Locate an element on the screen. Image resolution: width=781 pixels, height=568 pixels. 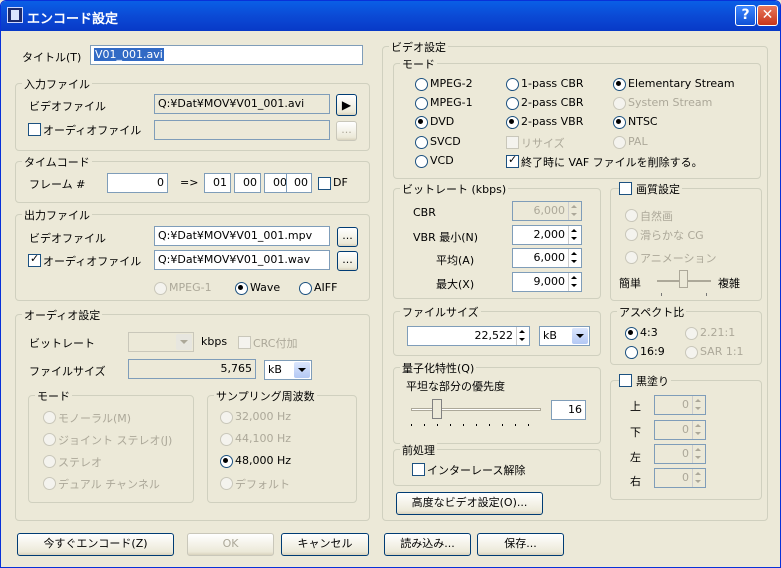
quality-simple-label: 簡単 is located at coordinates (630, 283).